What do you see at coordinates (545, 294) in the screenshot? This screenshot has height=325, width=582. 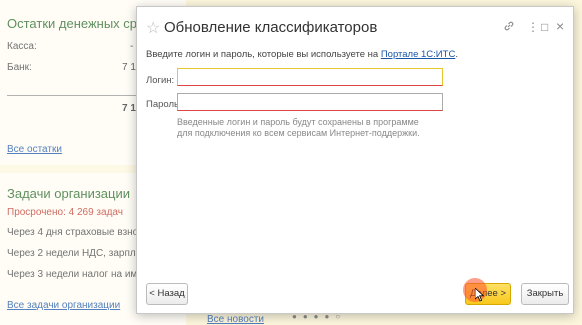 I see `close-button: Закрыть` at bounding box center [545, 294].